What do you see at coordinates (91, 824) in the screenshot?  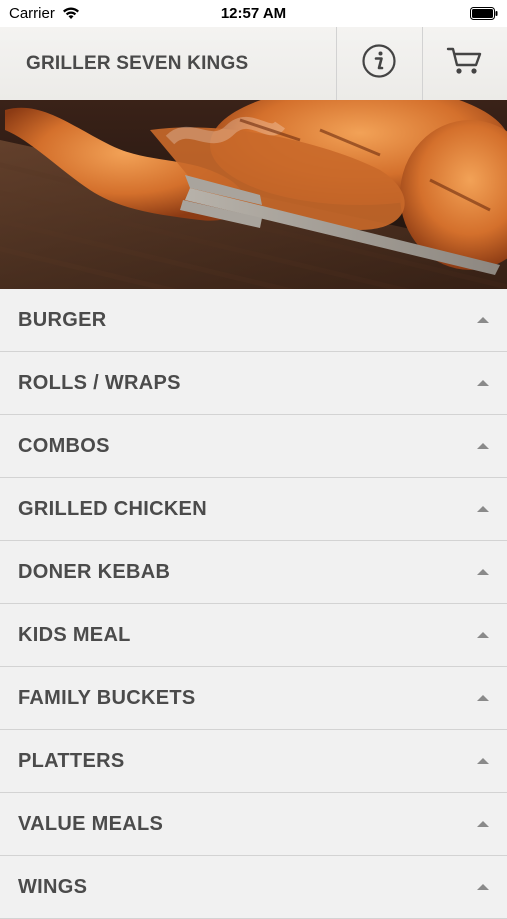 I see `category-label: VALUE MEALS` at bounding box center [91, 824].